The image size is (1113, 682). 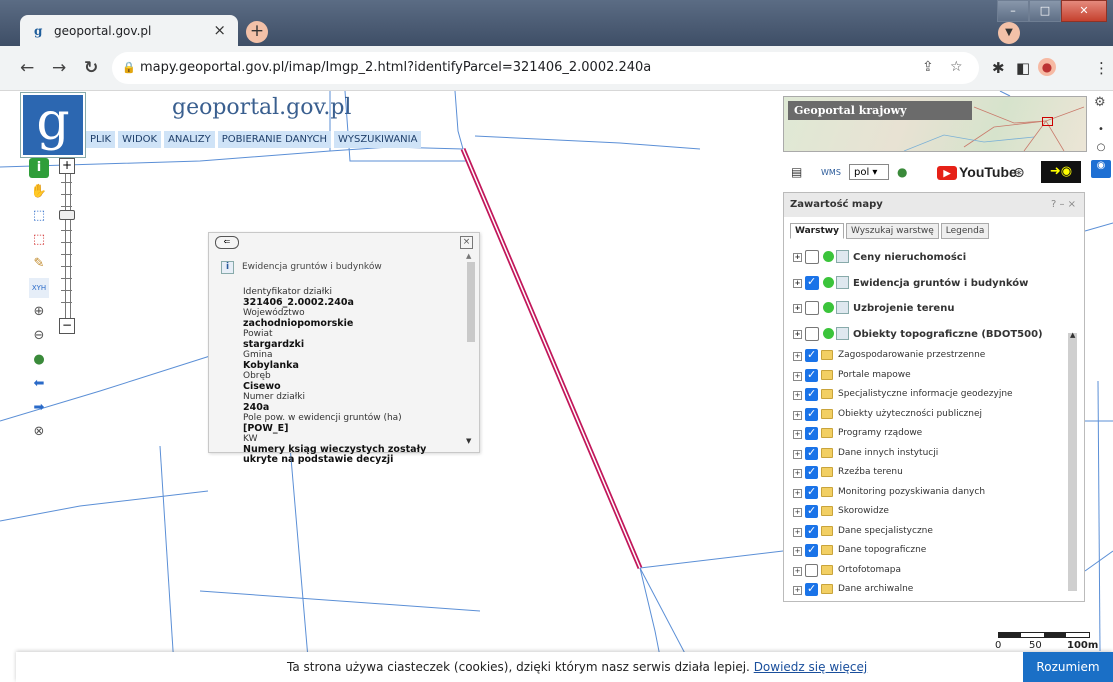 I want to click on zoom-slider: + −, so click(x=67, y=247).